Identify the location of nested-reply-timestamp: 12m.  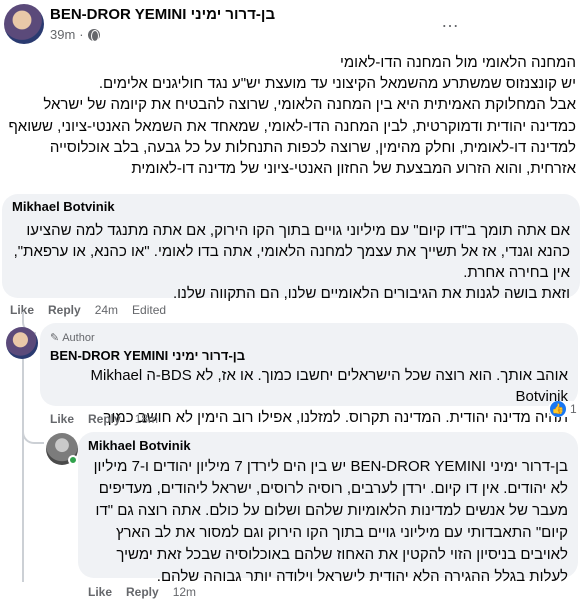
(184, 592).